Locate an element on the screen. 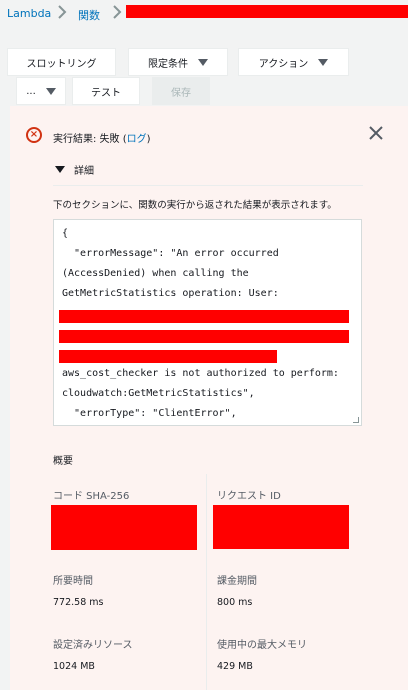 This screenshot has width=408, height=690. save-button: 保存 is located at coordinates (181, 91).